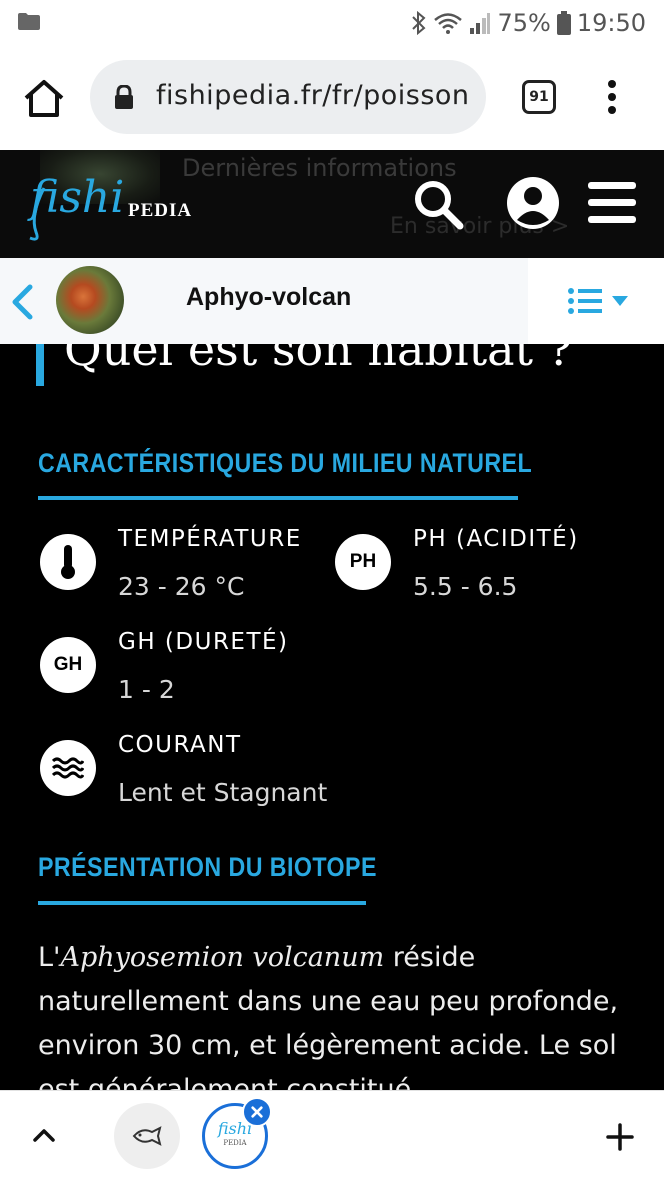 The image size is (664, 1180). I want to click on browser-toolbar: fishipedia.fr/fr/poisson 91, so click(332, 97).